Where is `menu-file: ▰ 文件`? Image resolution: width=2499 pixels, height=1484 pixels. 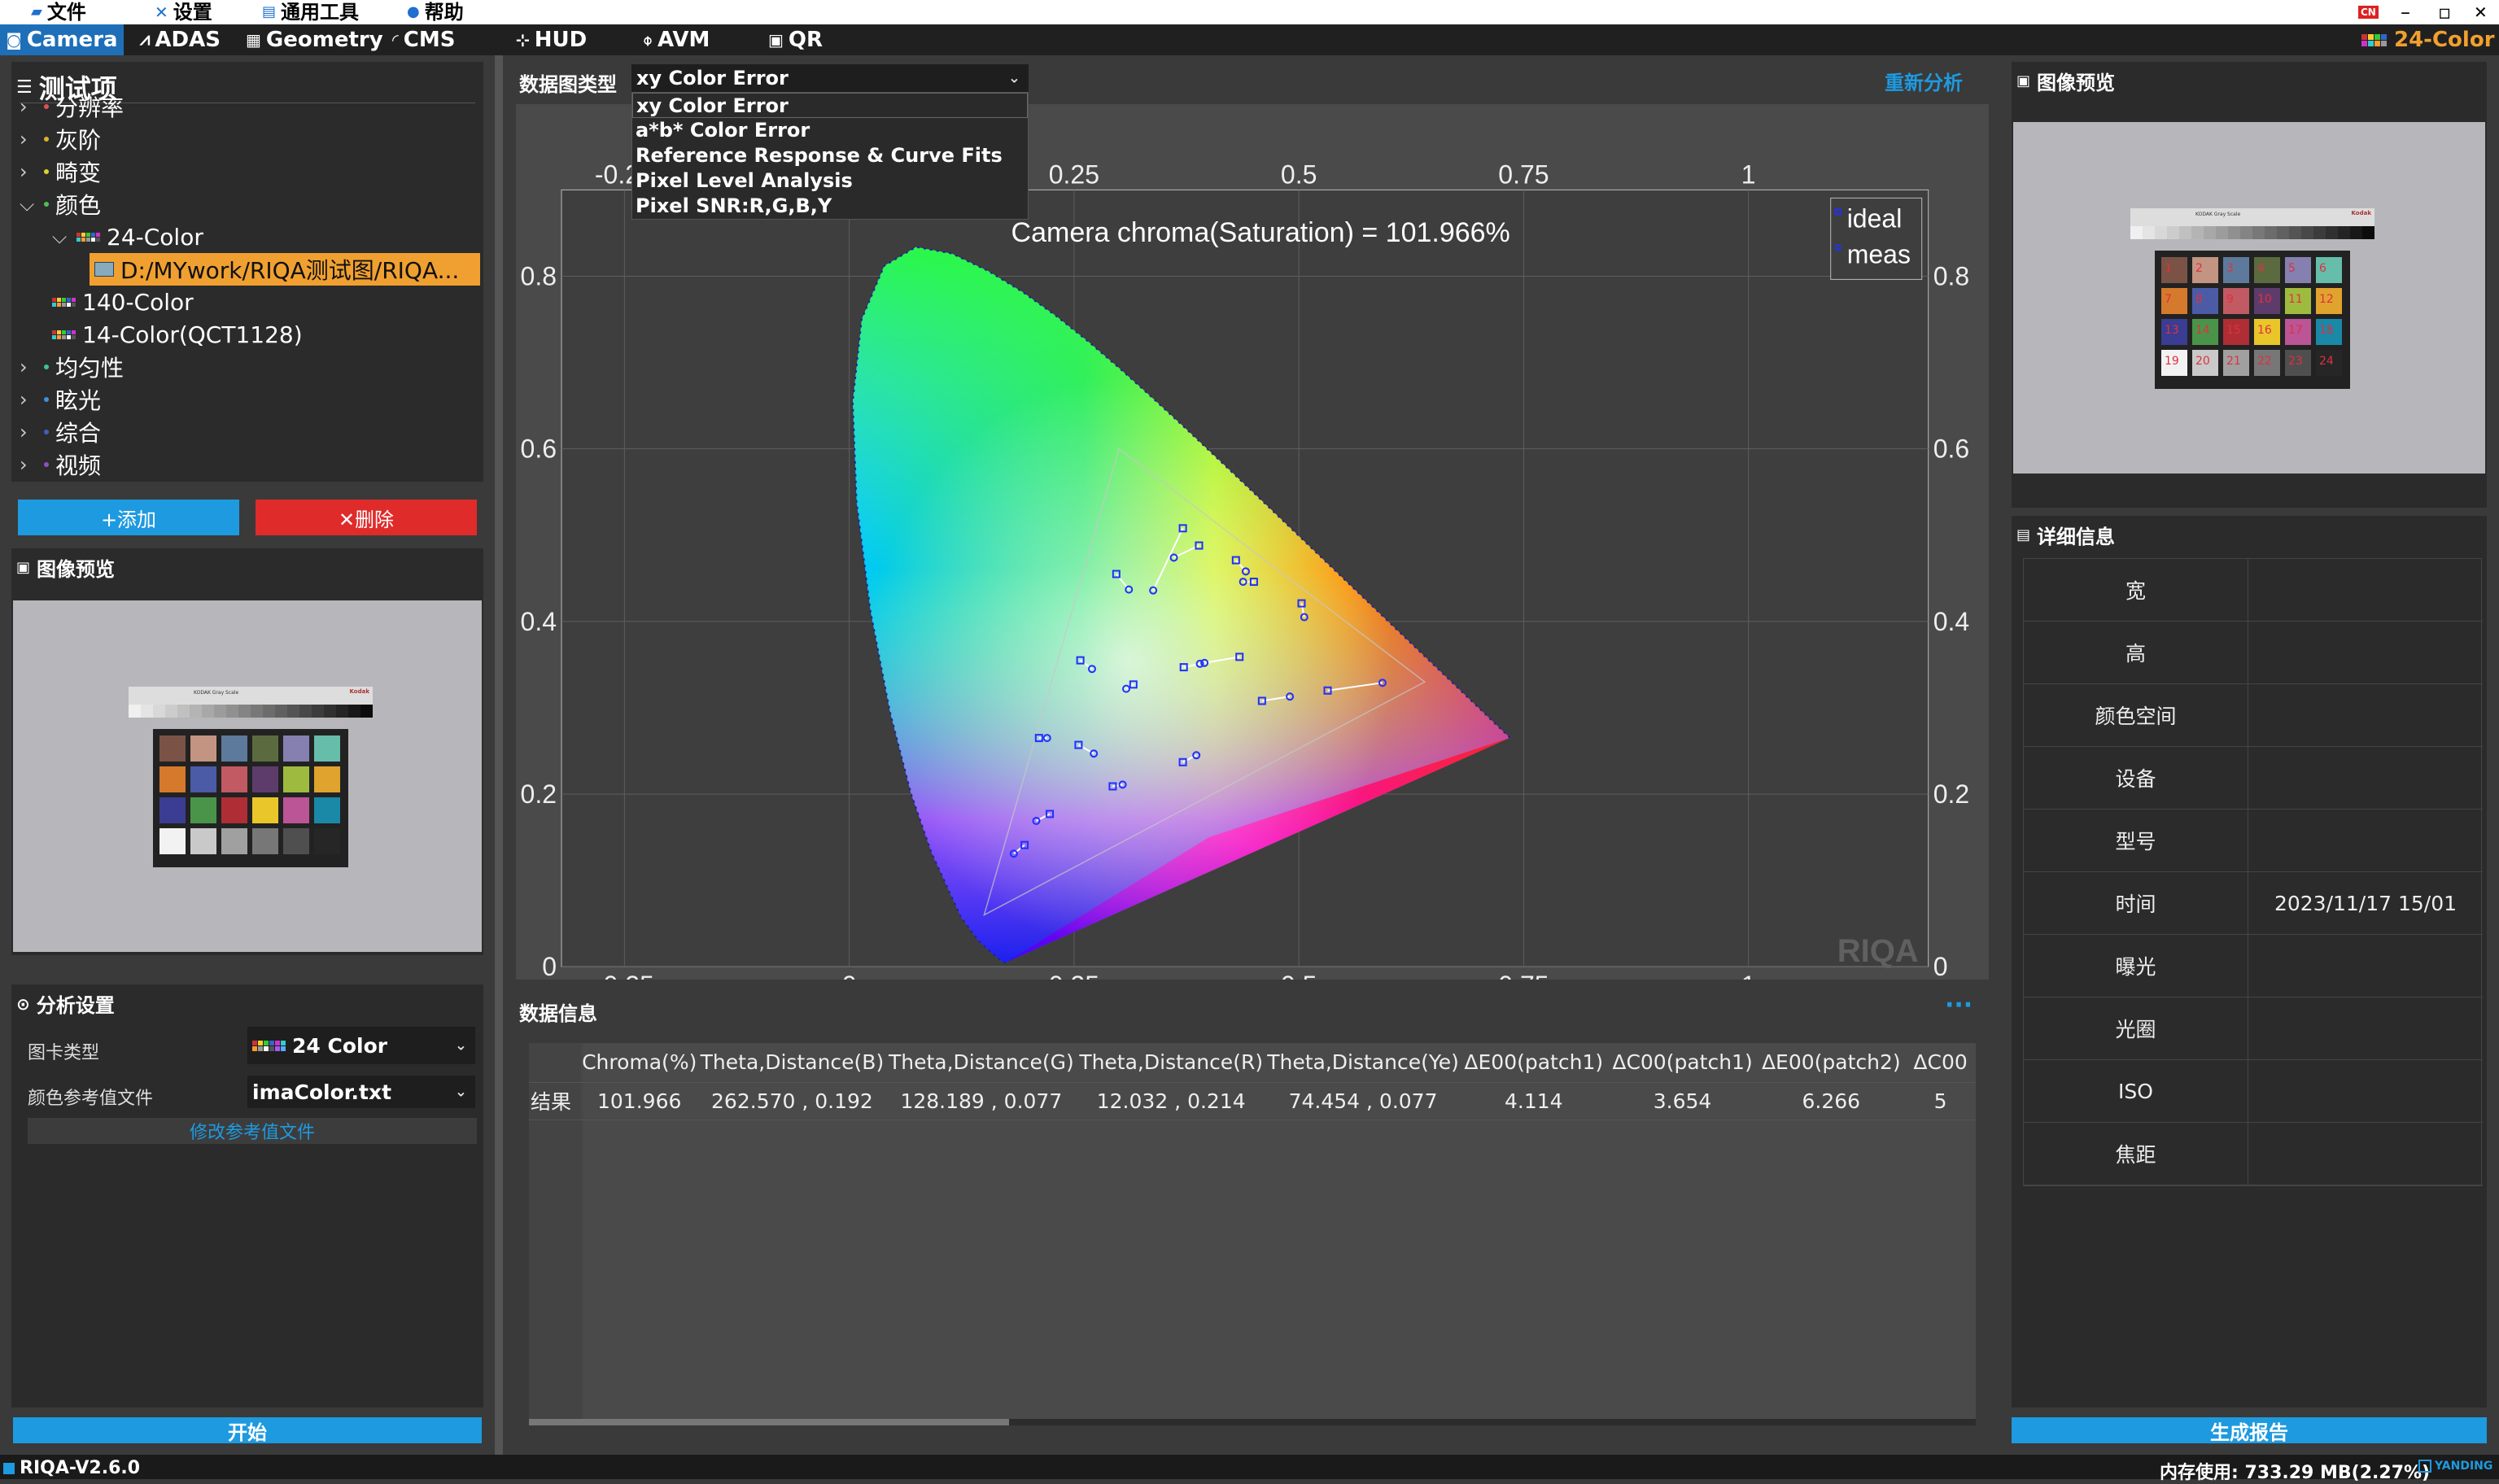 menu-file: ▰ 文件 is located at coordinates (58, 12).